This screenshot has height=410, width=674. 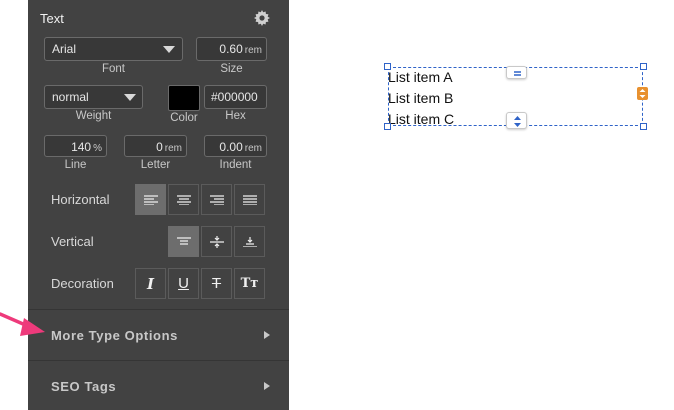 I want to click on gear-icon, so click(x=262, y=18).